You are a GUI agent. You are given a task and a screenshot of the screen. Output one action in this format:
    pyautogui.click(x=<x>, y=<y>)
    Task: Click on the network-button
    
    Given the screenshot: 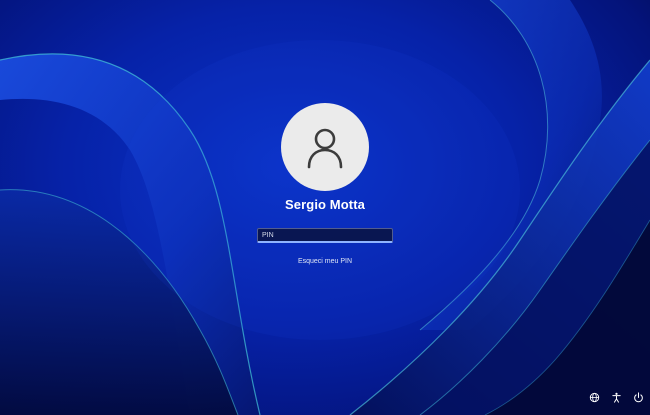 What is the action you would take?
    pyautogui.click(x=594, y=397)
    